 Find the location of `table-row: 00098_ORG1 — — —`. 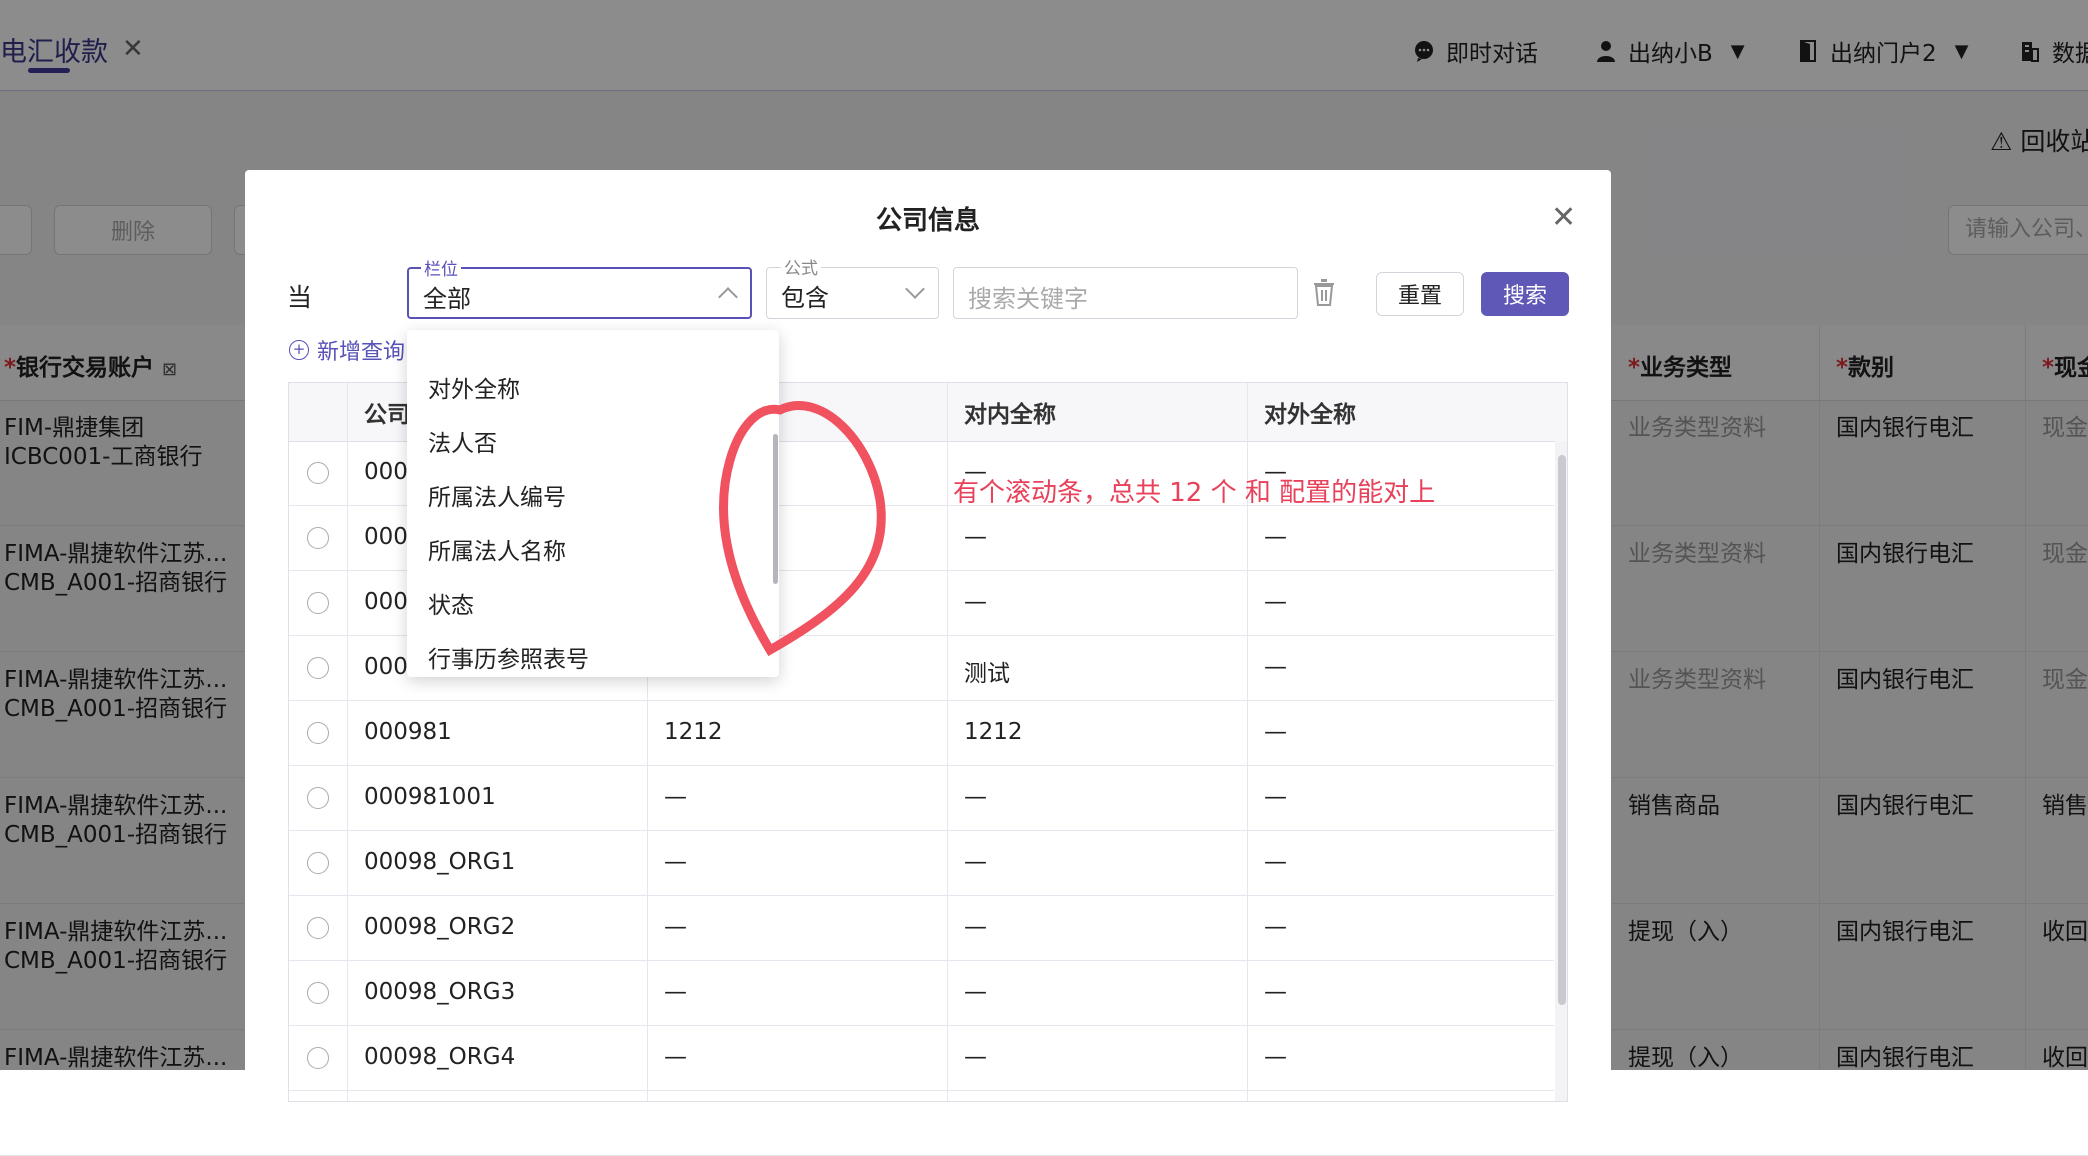

table-row: 00098_ORG1 — — — is located at coordinates (921, 863).